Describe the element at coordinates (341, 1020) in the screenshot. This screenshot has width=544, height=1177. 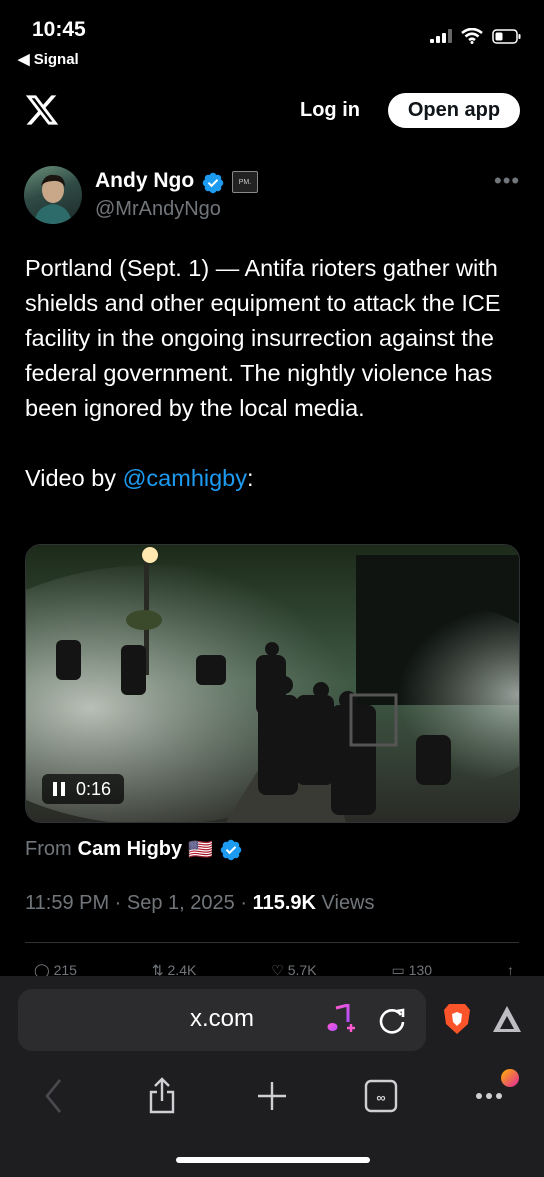
I see `music-playlist-icon` at that location.